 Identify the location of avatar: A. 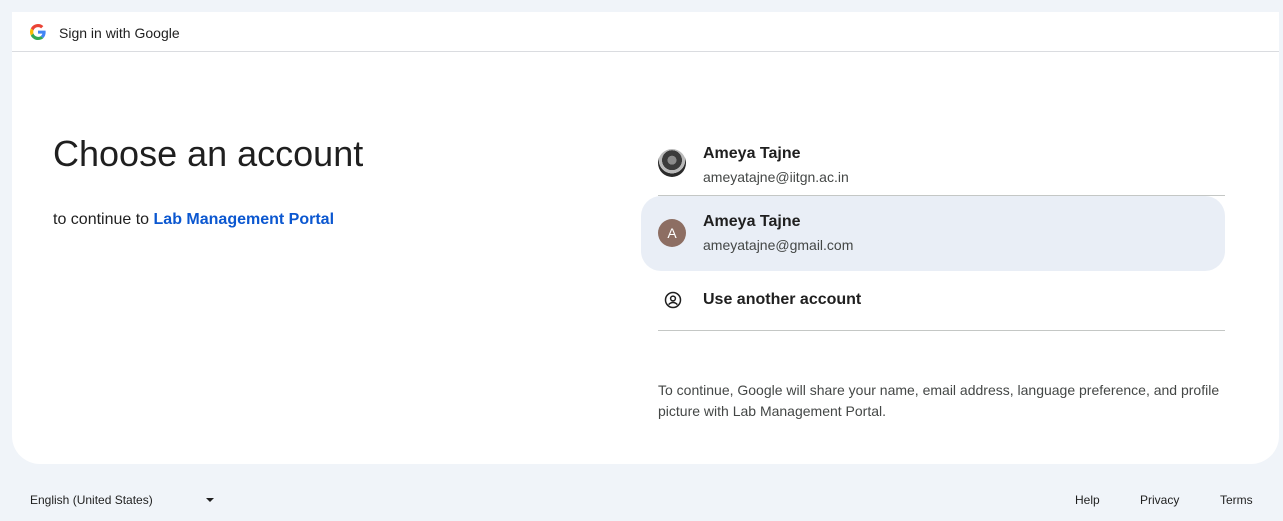
(672, 233).